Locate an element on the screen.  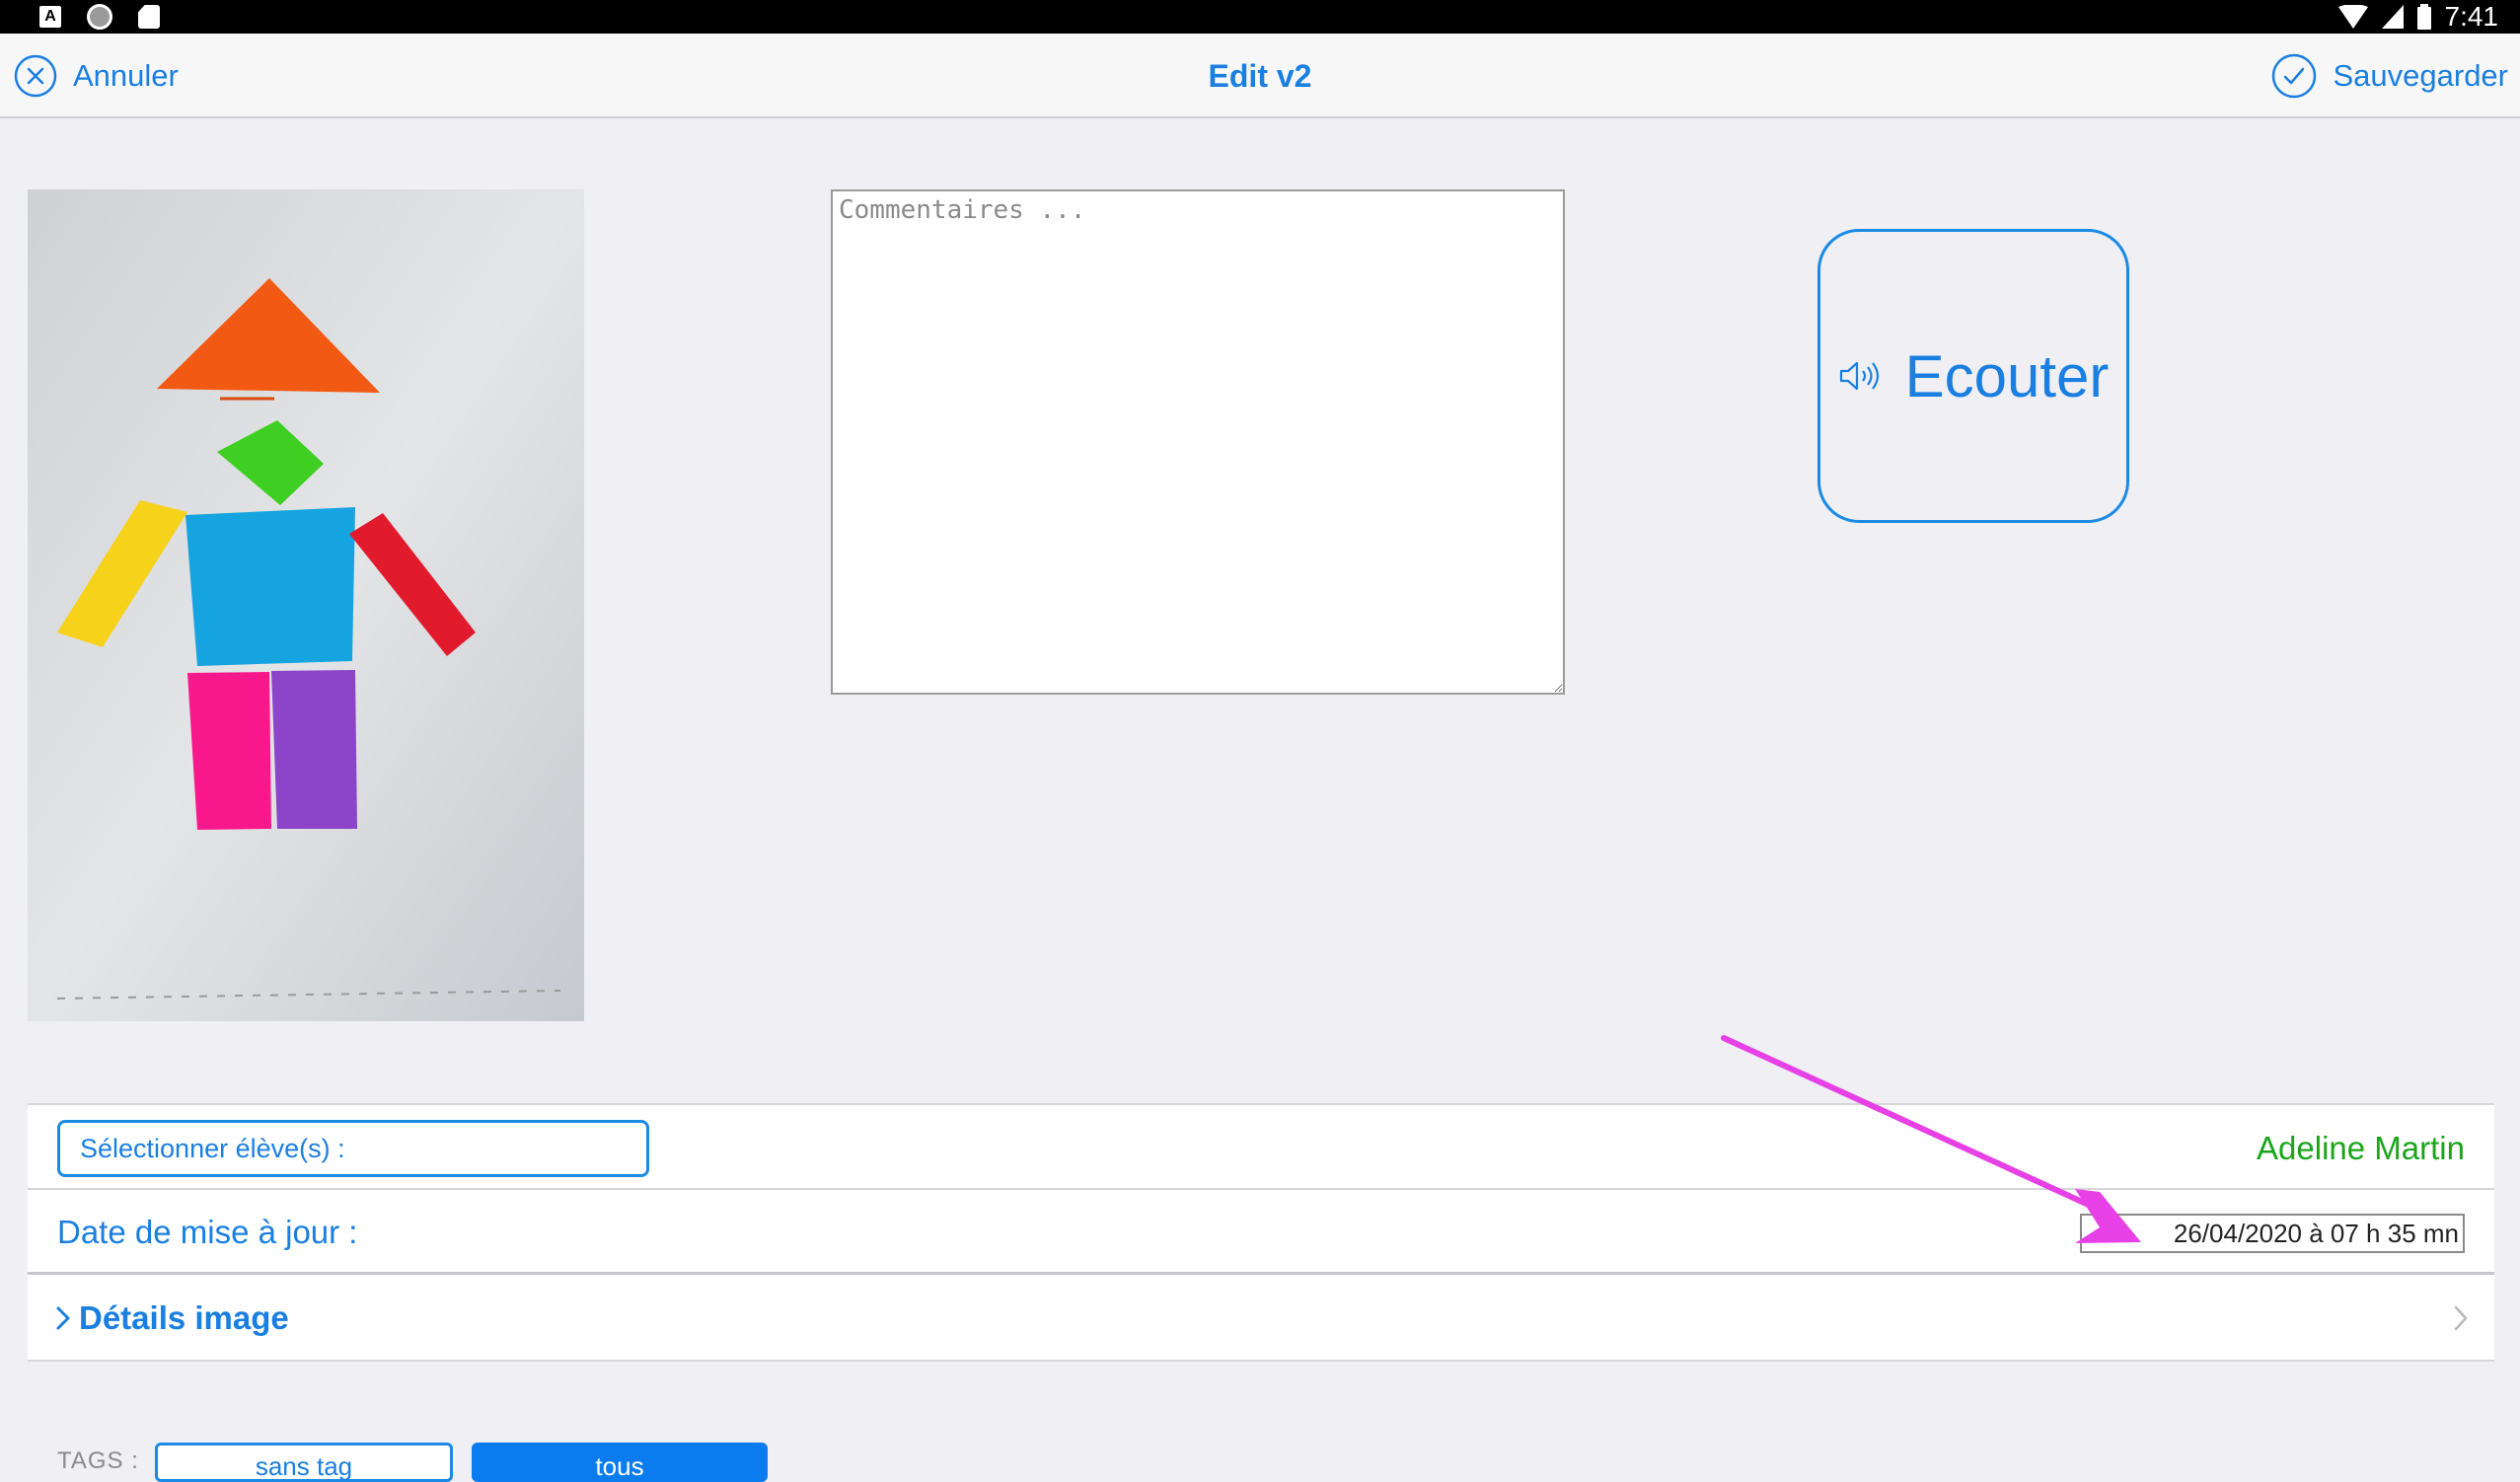
speaker-icon is located at coordinates (1859, 376).